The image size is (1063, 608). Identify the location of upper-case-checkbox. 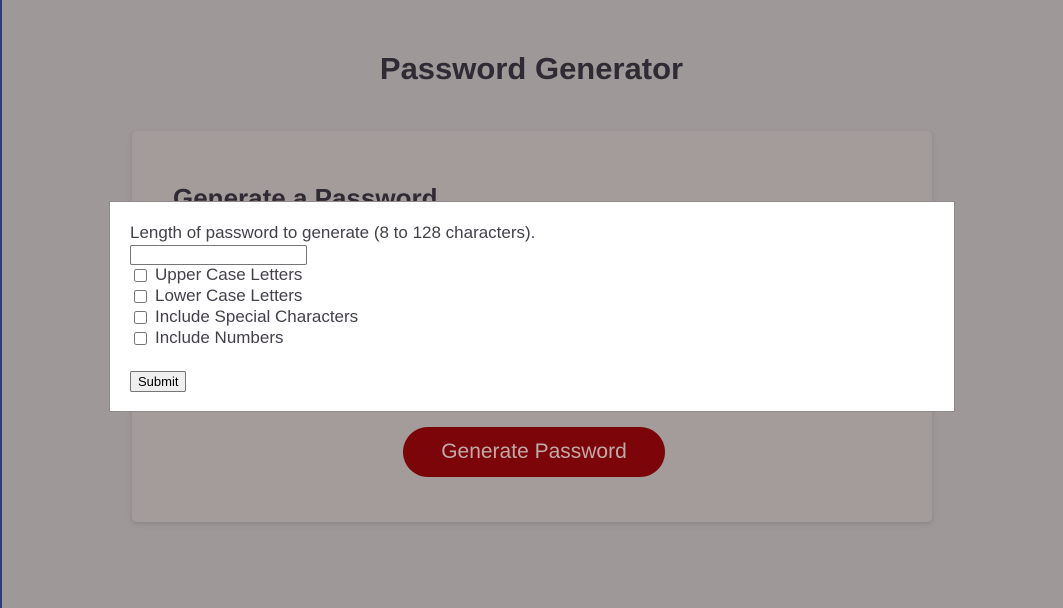
(140, 275).